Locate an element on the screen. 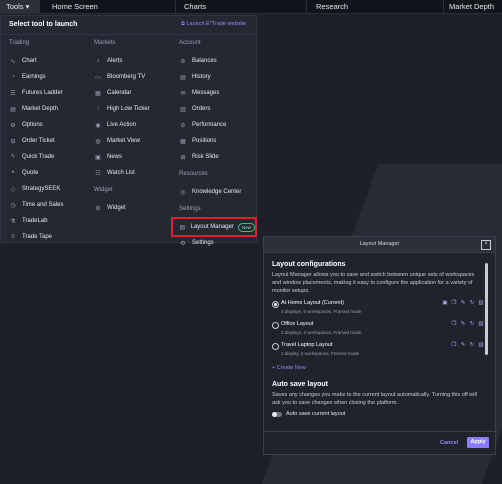  layout-name: Travel Laptop Layout is located at coordinates (307, 345).